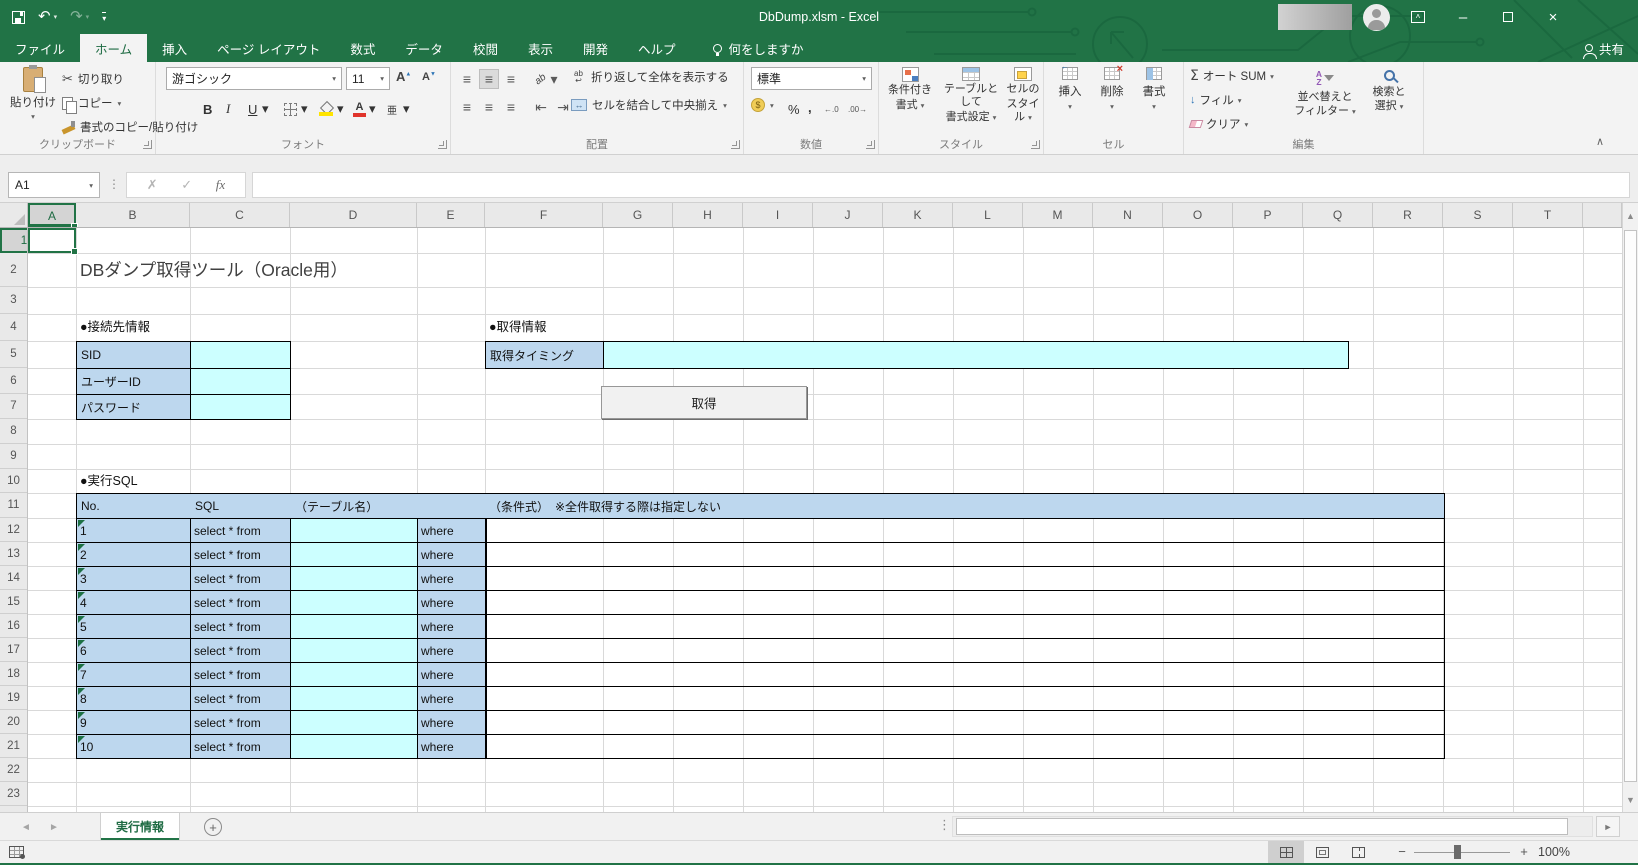 The image size is (1638, 865). I want to click on fill-color-button, so click(326, 109).